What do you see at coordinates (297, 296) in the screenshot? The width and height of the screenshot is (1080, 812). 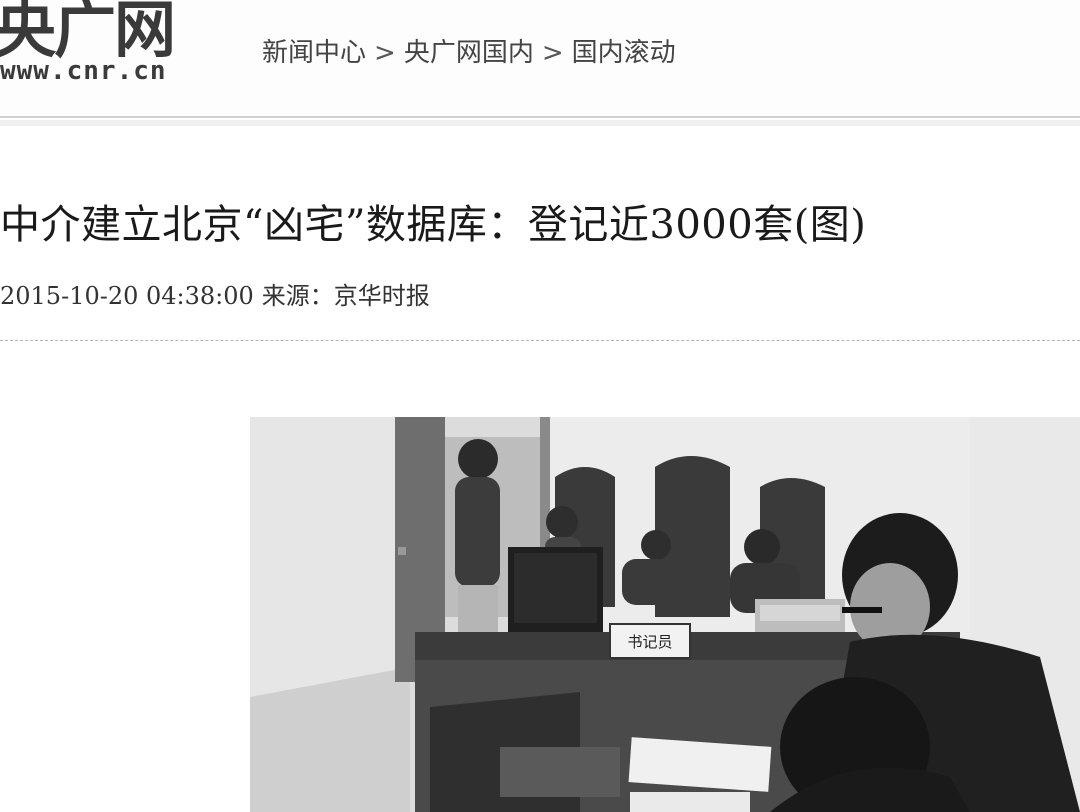 I see `source-label: 来源：` at bounding box center [297, 296].